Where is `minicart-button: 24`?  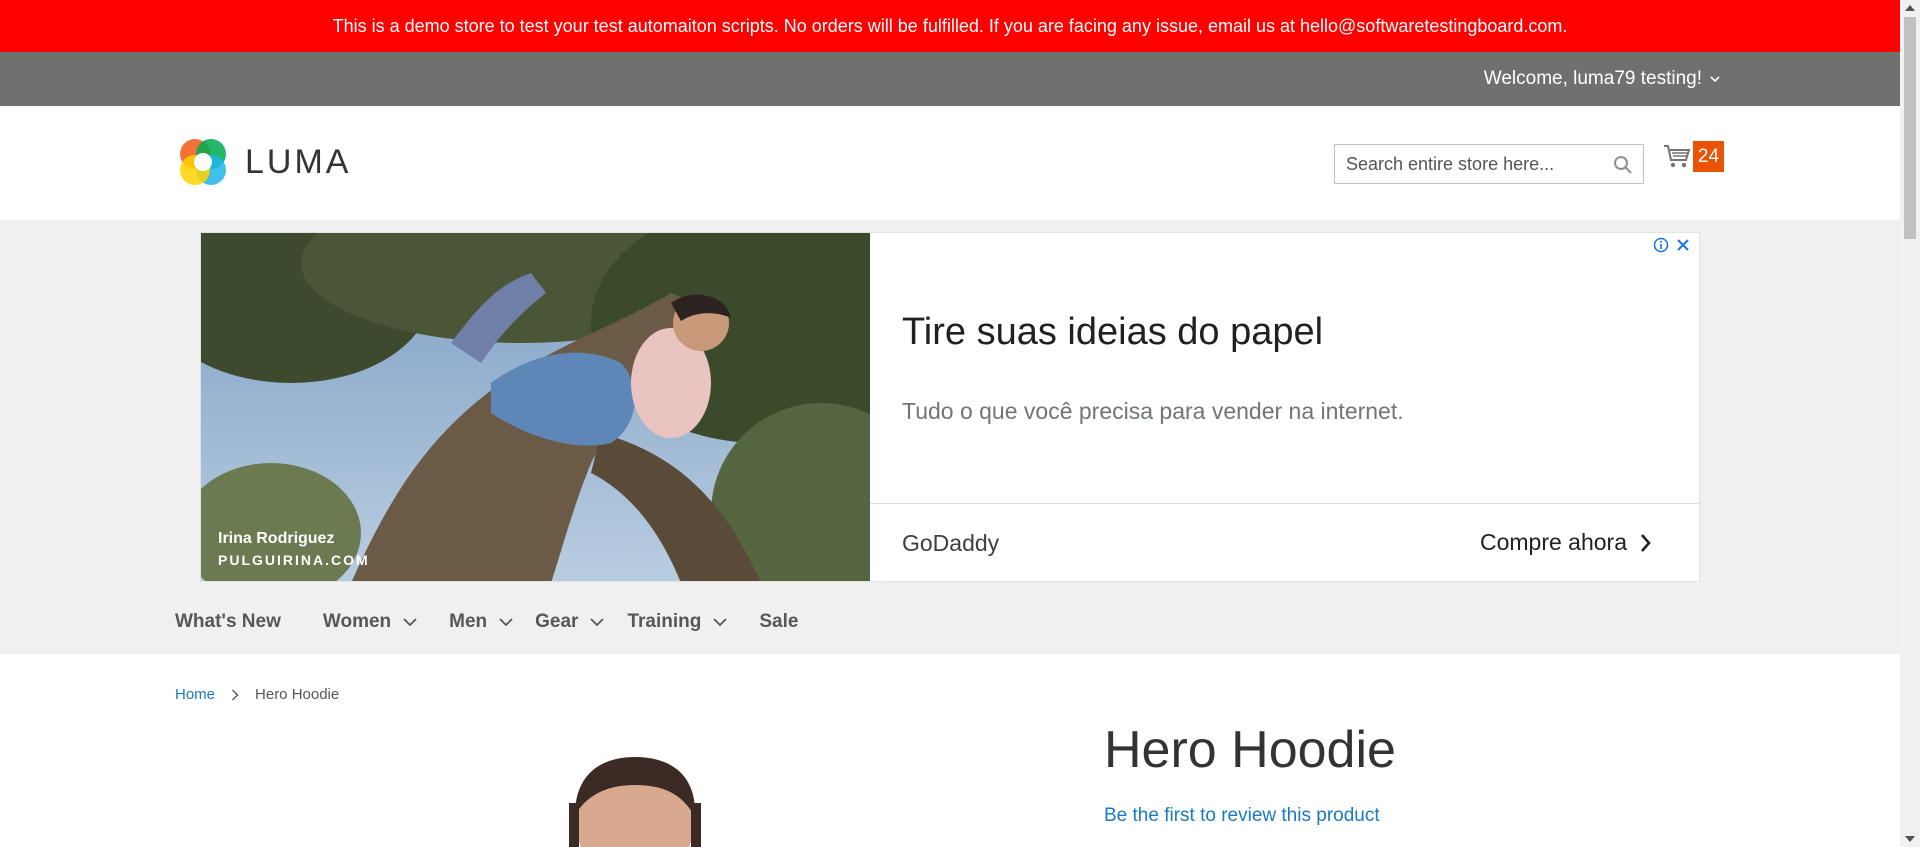 minicart-button: 24 is located at coordinates (1693, 156).